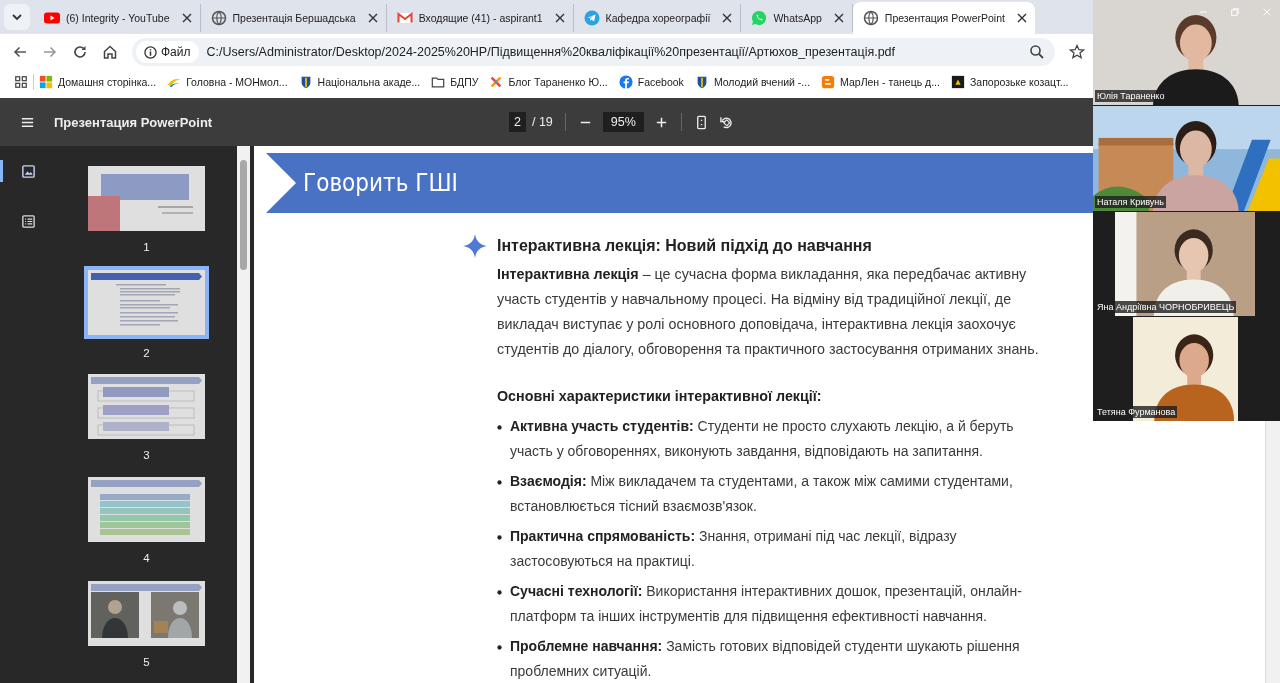  Describe the element at coordinates (52, 18) in the screenshot. I see `play-icon` at that location.